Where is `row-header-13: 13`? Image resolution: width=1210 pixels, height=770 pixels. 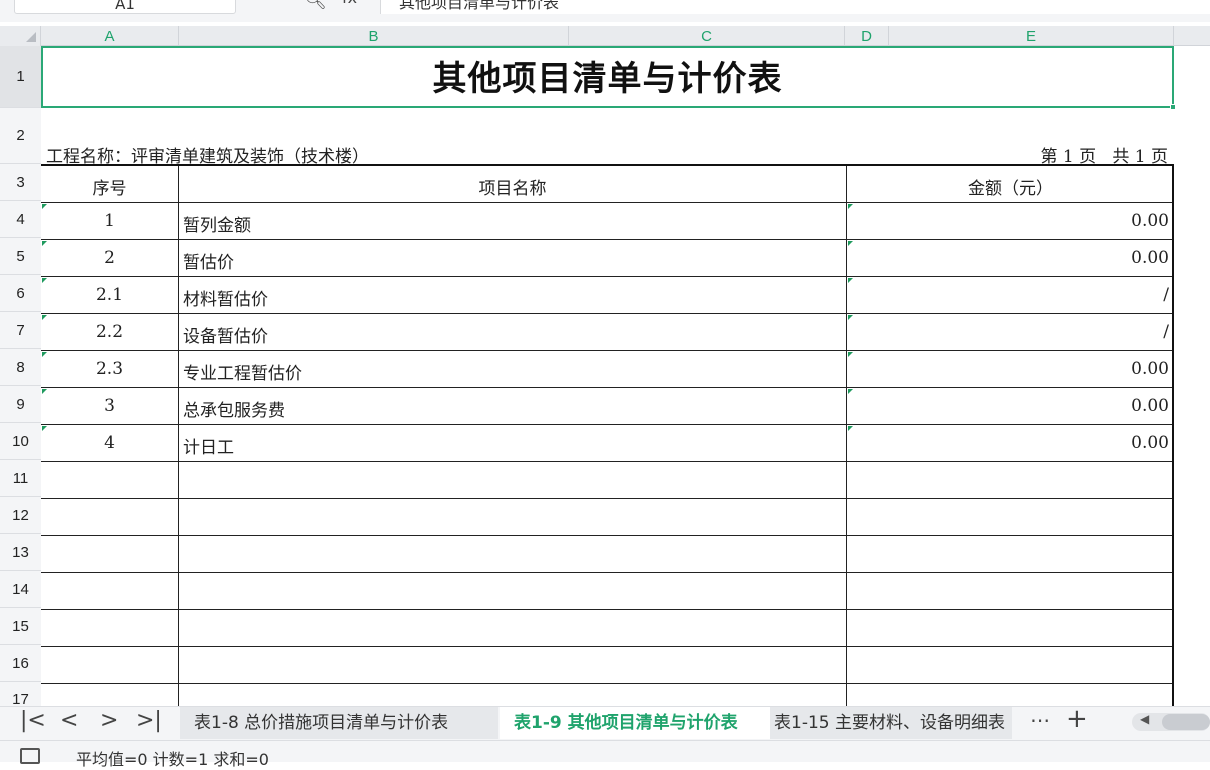 row-header-13: 13 is located at coordinates (20, 552).